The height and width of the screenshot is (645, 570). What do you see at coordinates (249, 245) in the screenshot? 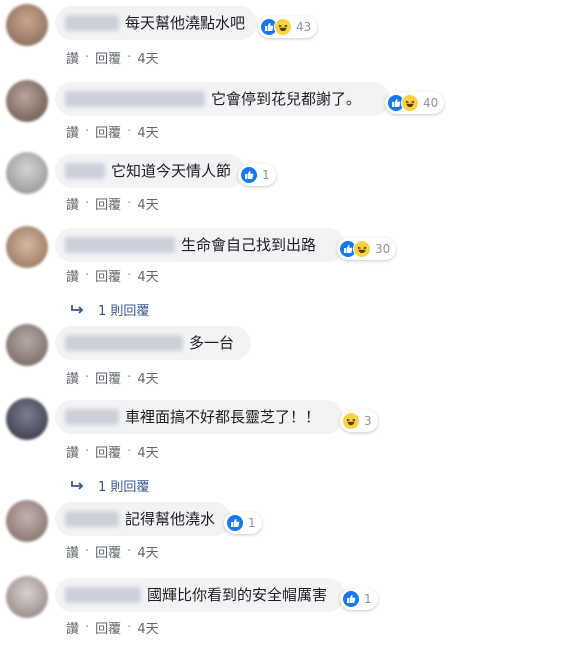
I see `comment-text: 生命會自己找到出路` at bounding box center [249, 245].